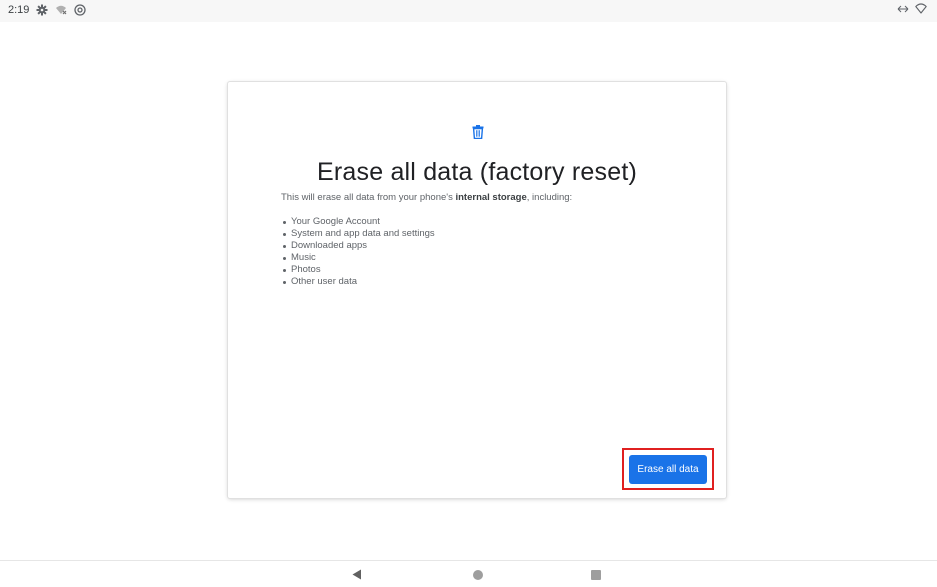 Image resolution: width=937 pixels, height=587 pixels. Describe the element at coordinates (306, 269) in the screenshot. I see `list-item-label: Photos` at that location.